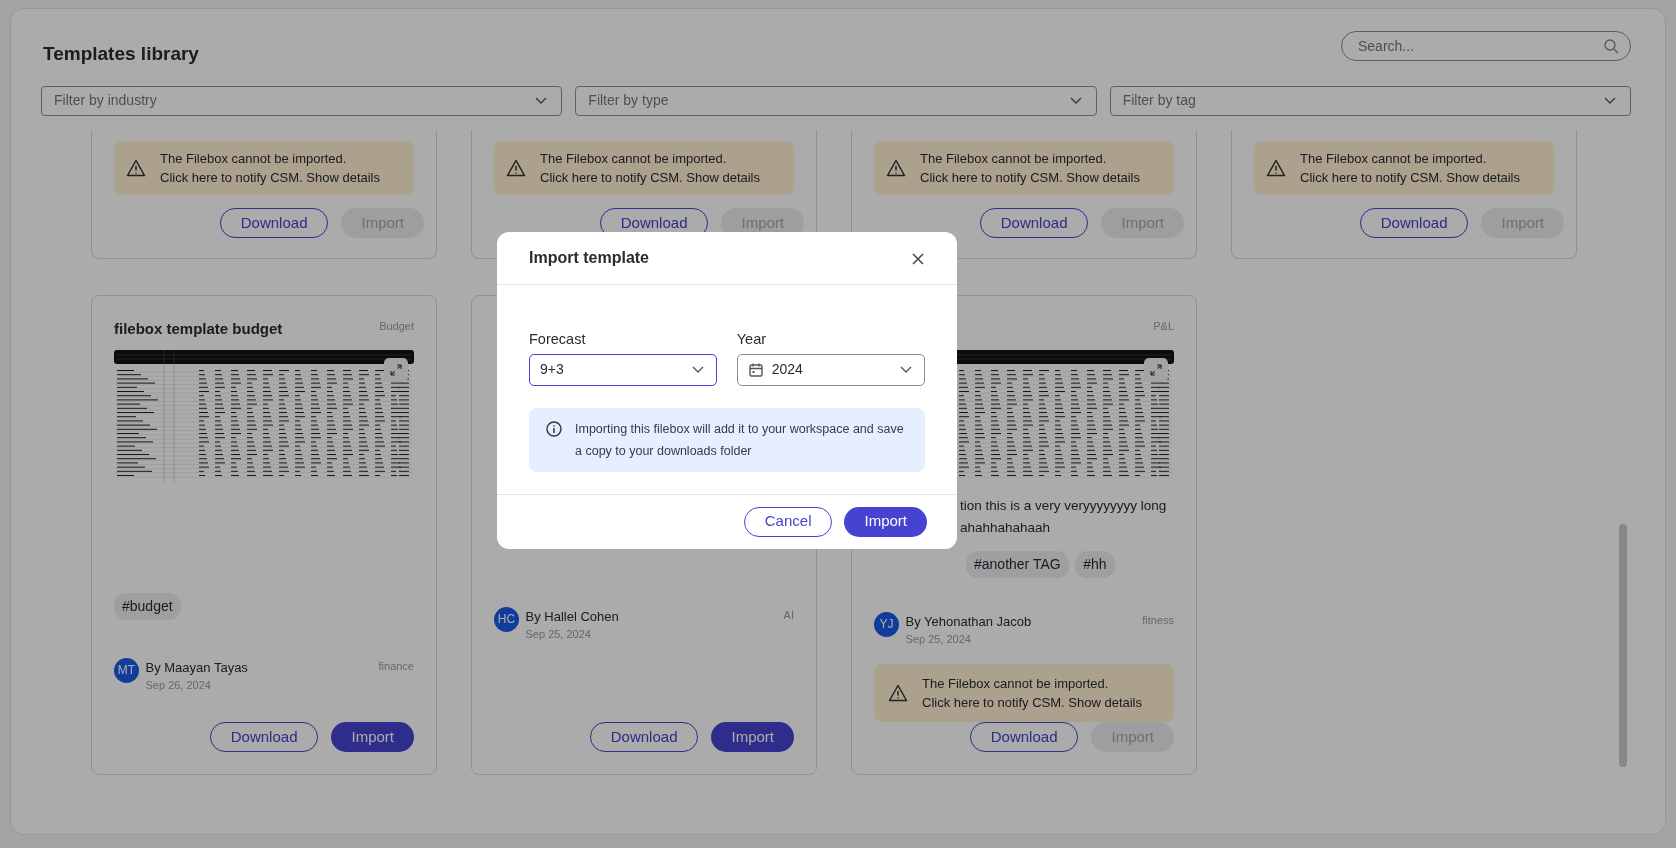 The width and height of the screenshot is (1676, 848). I want to click on calendar-icon, so click(755, 369).